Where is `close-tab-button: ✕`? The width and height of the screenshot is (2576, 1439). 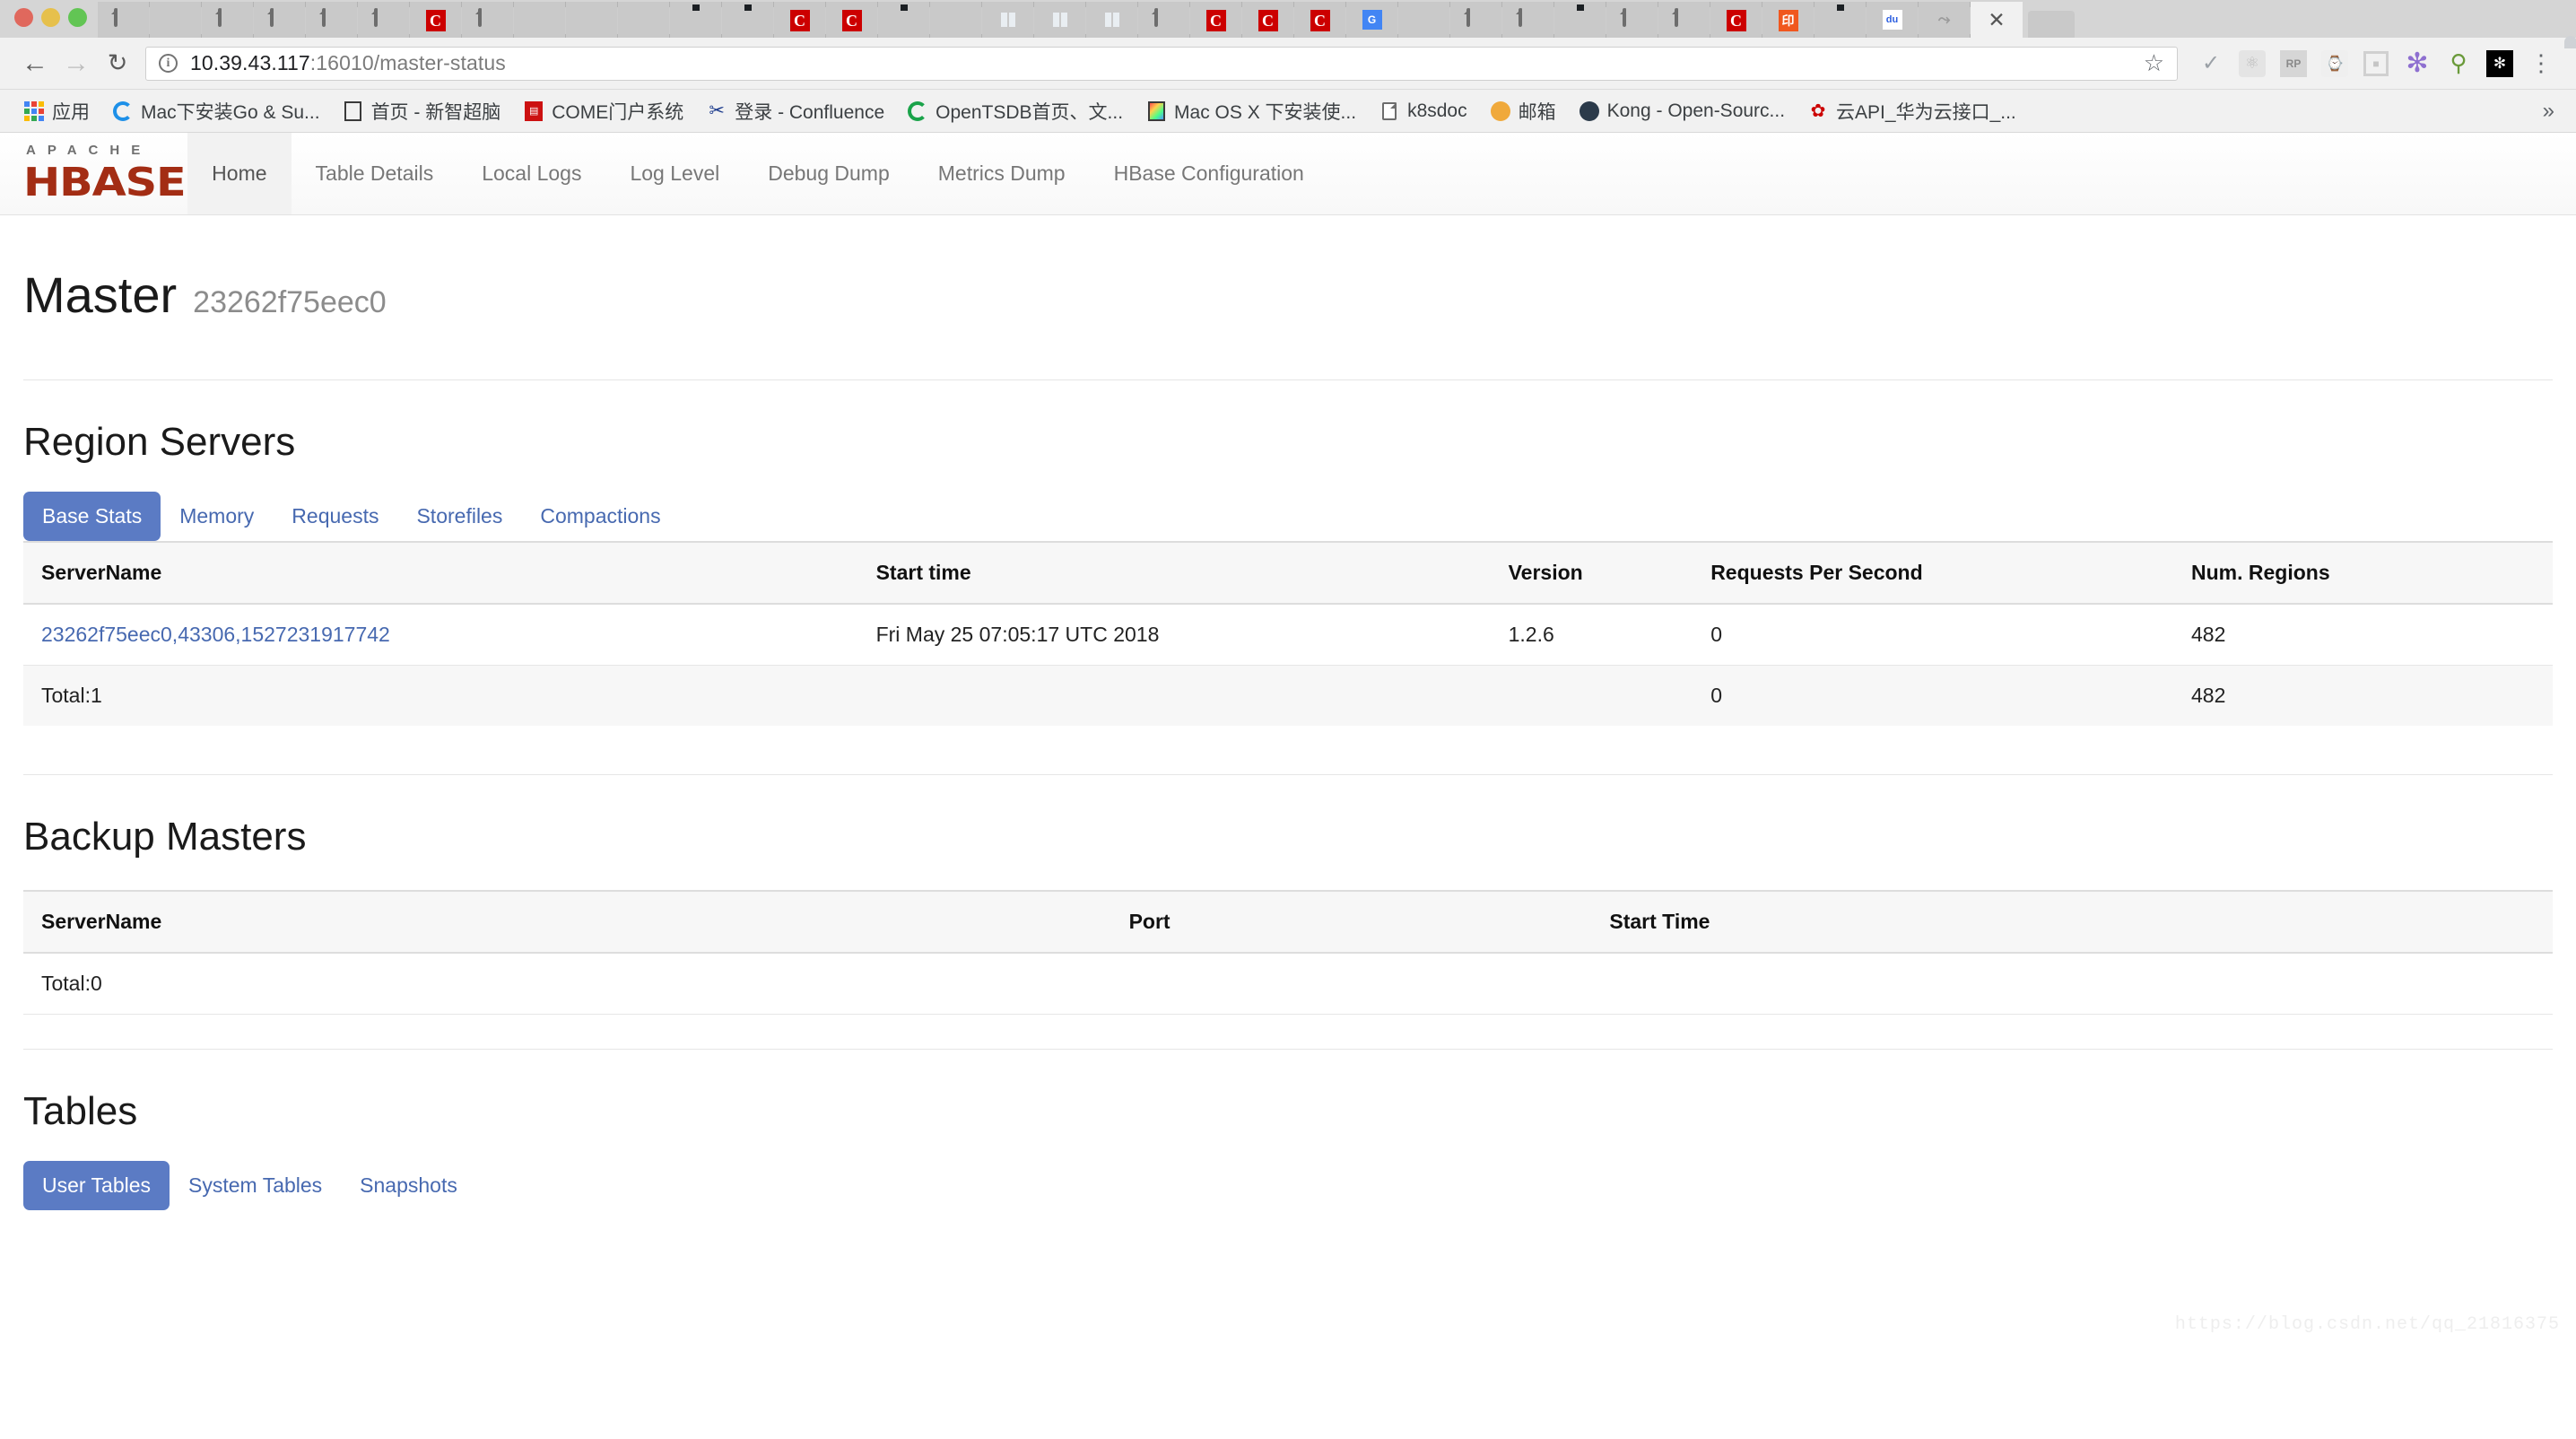
close-tab-button: ✕ is located at coordinates (1997, 20).